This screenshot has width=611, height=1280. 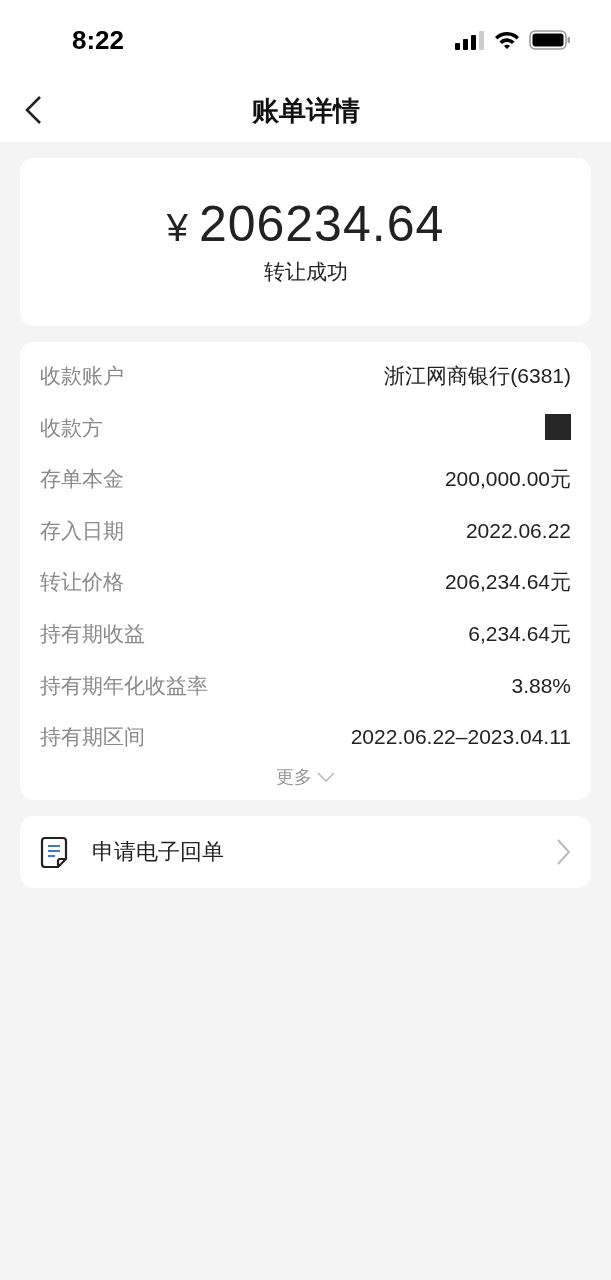 What do you see at coordinates (71, 427) in the screenshot?
I see `detail-label: 收款方` at bounding box center [71, 427].